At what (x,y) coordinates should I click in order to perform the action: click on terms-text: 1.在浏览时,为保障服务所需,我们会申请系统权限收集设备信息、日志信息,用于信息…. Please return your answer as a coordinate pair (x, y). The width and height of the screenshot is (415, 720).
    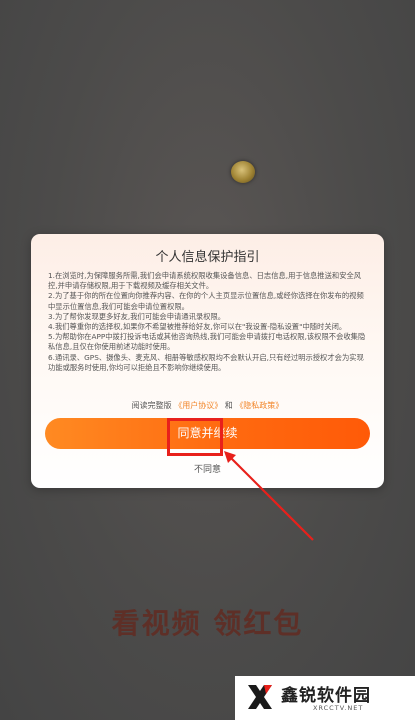
    Looking at the image, I should click on (209, 322).